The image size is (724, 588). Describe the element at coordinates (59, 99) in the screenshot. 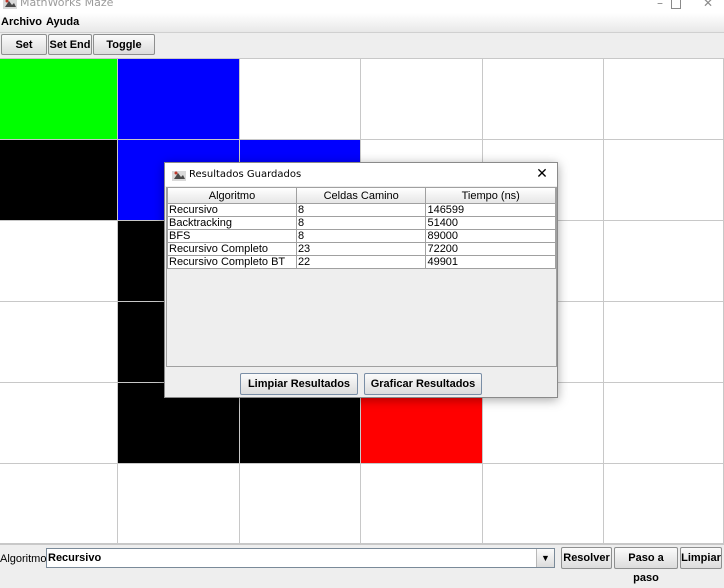

I see `maze-cell-start` at that location.